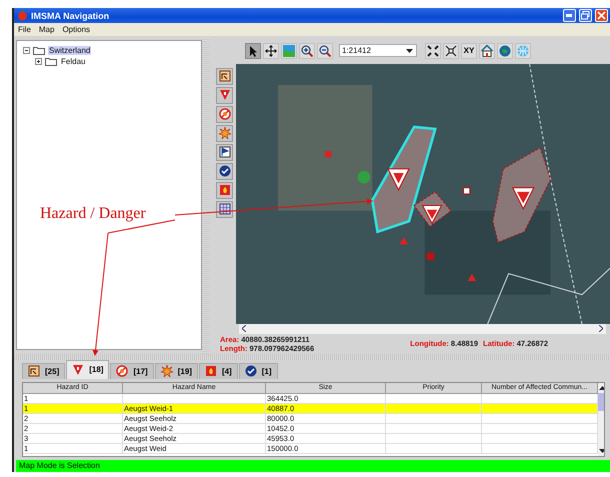 This screenshot has height=477, width=610. I want to click on pan-tool-button, so click(271, 50).